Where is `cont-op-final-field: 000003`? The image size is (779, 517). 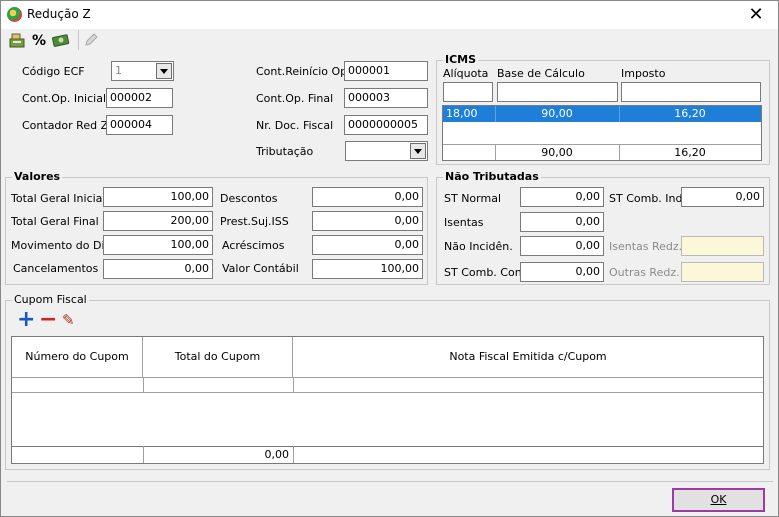
cont-op-final-field: 000003 is located at coordinates (386, 98).